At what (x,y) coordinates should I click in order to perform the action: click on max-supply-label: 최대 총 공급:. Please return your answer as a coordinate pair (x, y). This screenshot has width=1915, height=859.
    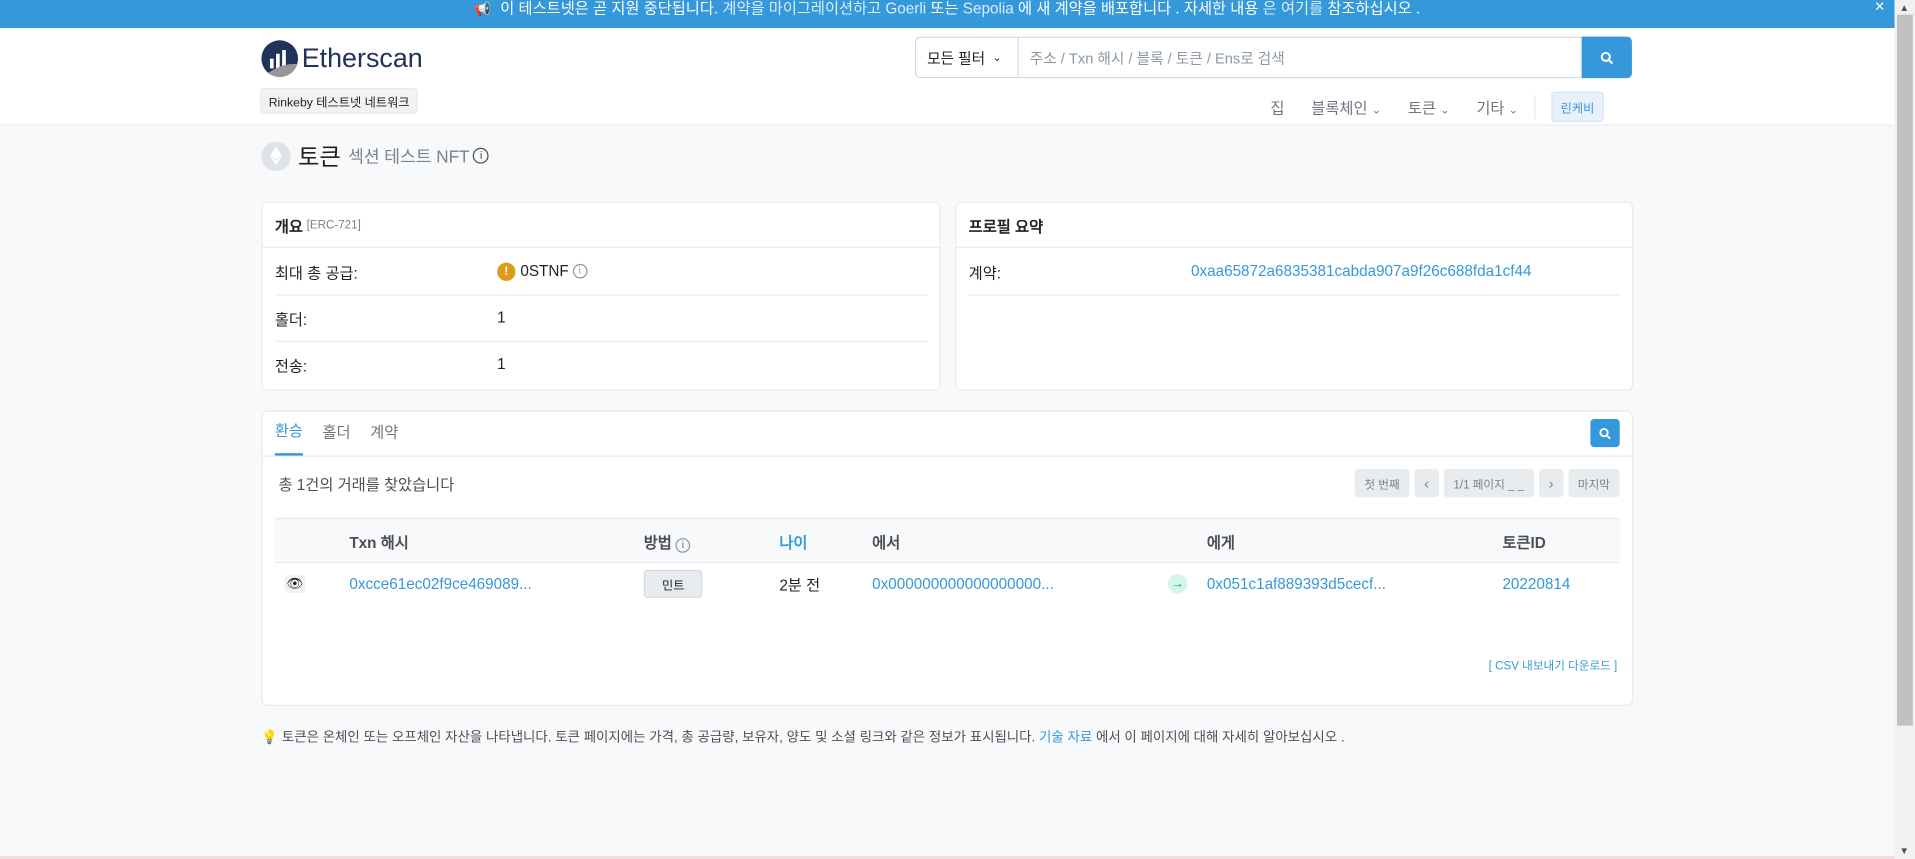
    Looking at the image, I should click on (316, 273).